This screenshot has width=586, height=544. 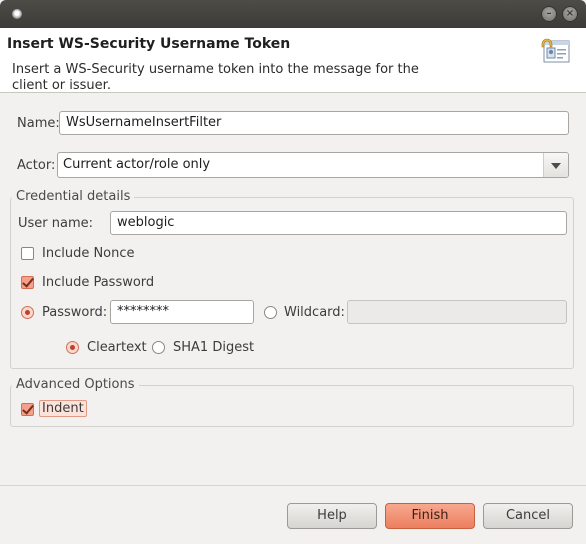 What do you see at coordinates (149, 44) in the screenshot?
I see `wizard-title: Insert WS-Security Username Token` at bounding box center [149, 44].